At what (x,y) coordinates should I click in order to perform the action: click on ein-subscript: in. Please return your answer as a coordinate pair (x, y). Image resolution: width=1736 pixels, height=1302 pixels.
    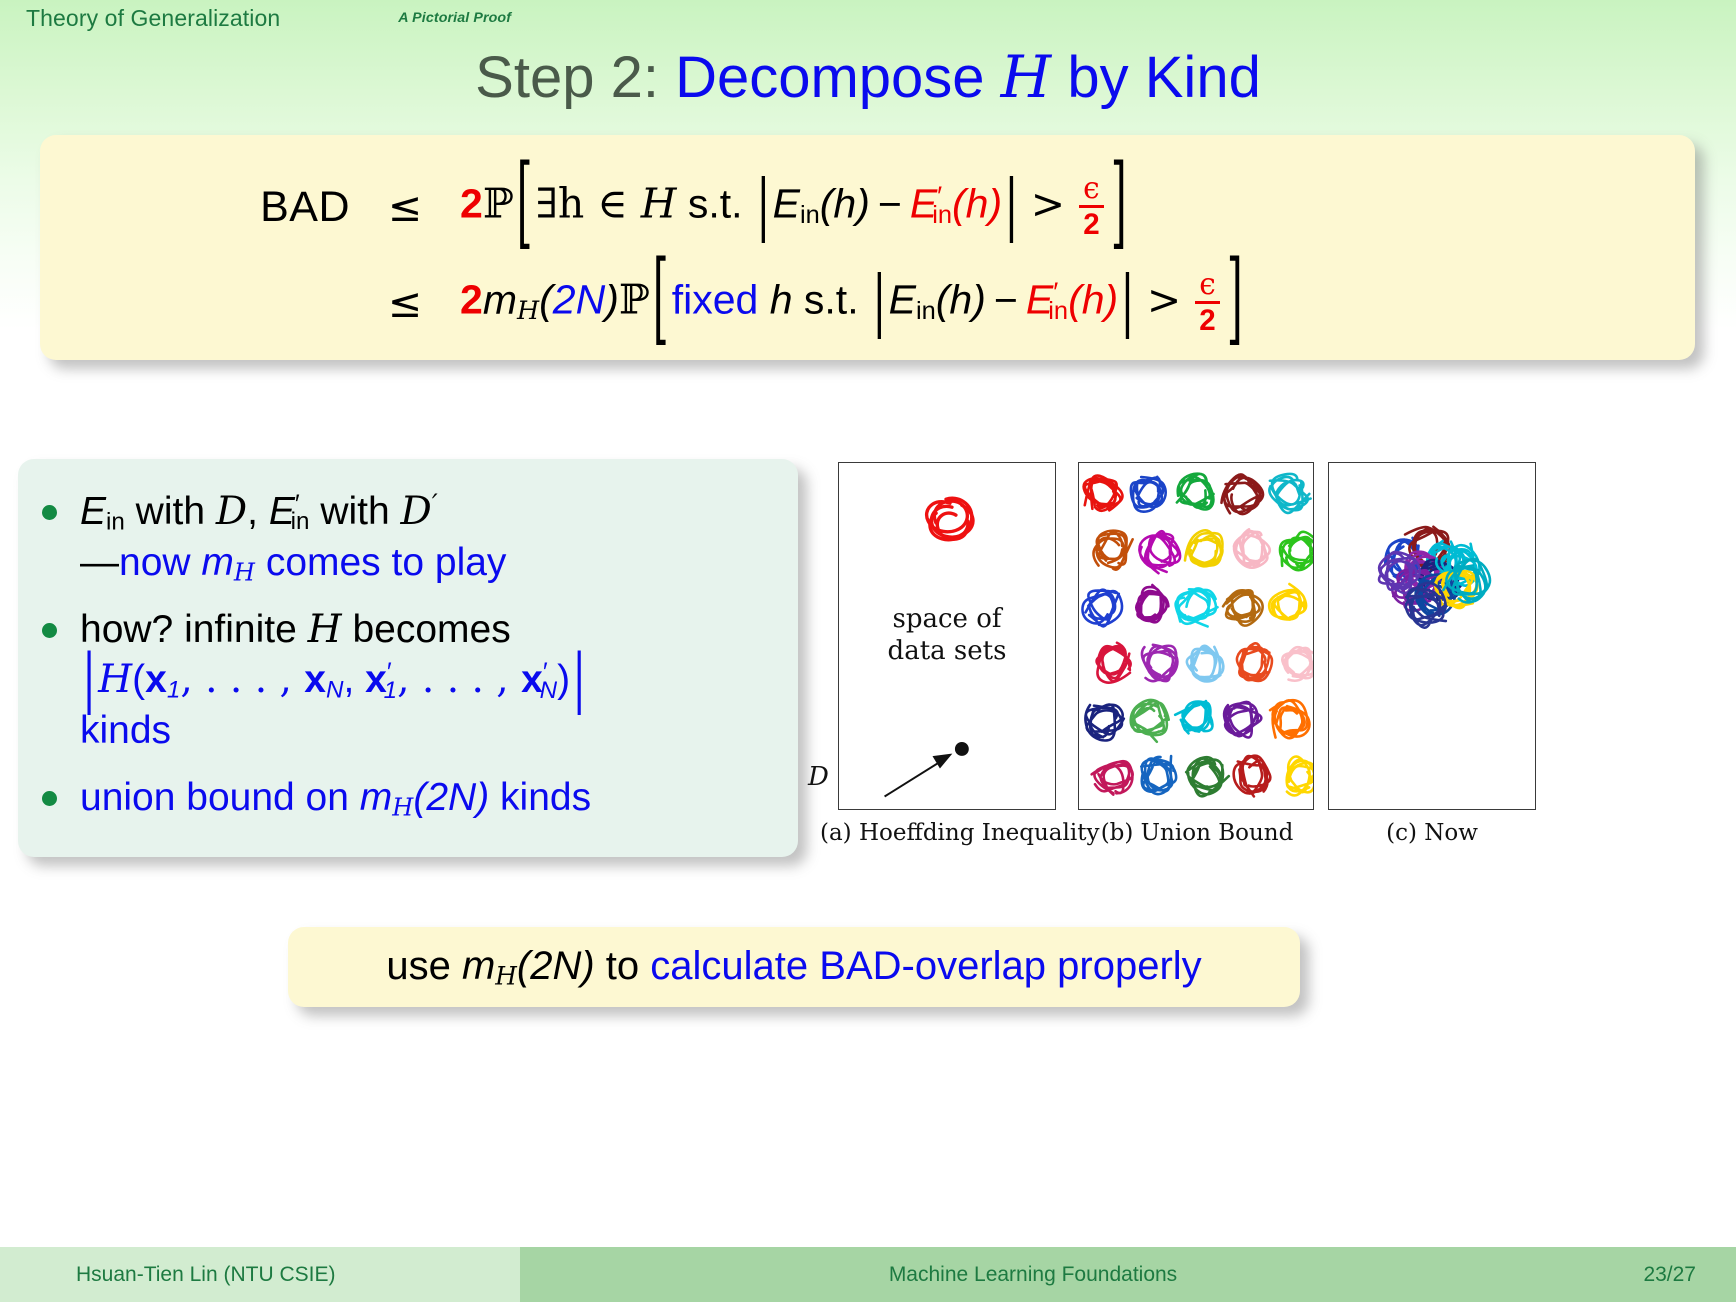
    Looking at the image, I should click on (115, 522).